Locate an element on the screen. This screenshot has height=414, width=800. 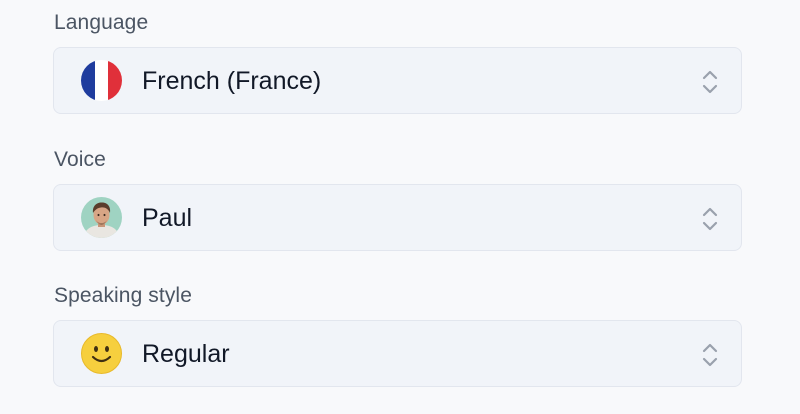
language-select: French (France) is located at coordinates (397, 80).